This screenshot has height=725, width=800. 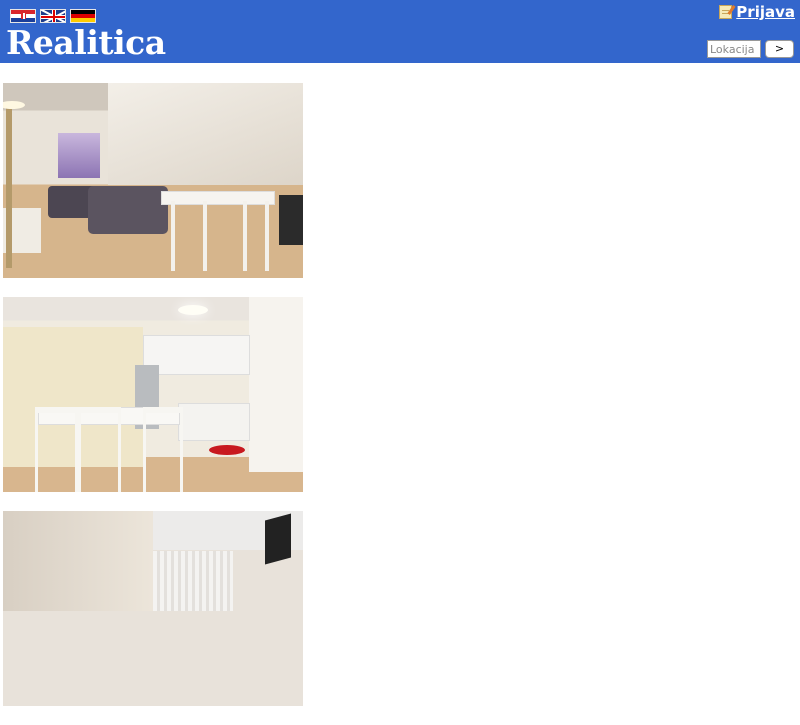 What do you see at coordinates (86, 43) in the screenshot?
I see `site-logo: Realitica` at bounding box center [86, 43].